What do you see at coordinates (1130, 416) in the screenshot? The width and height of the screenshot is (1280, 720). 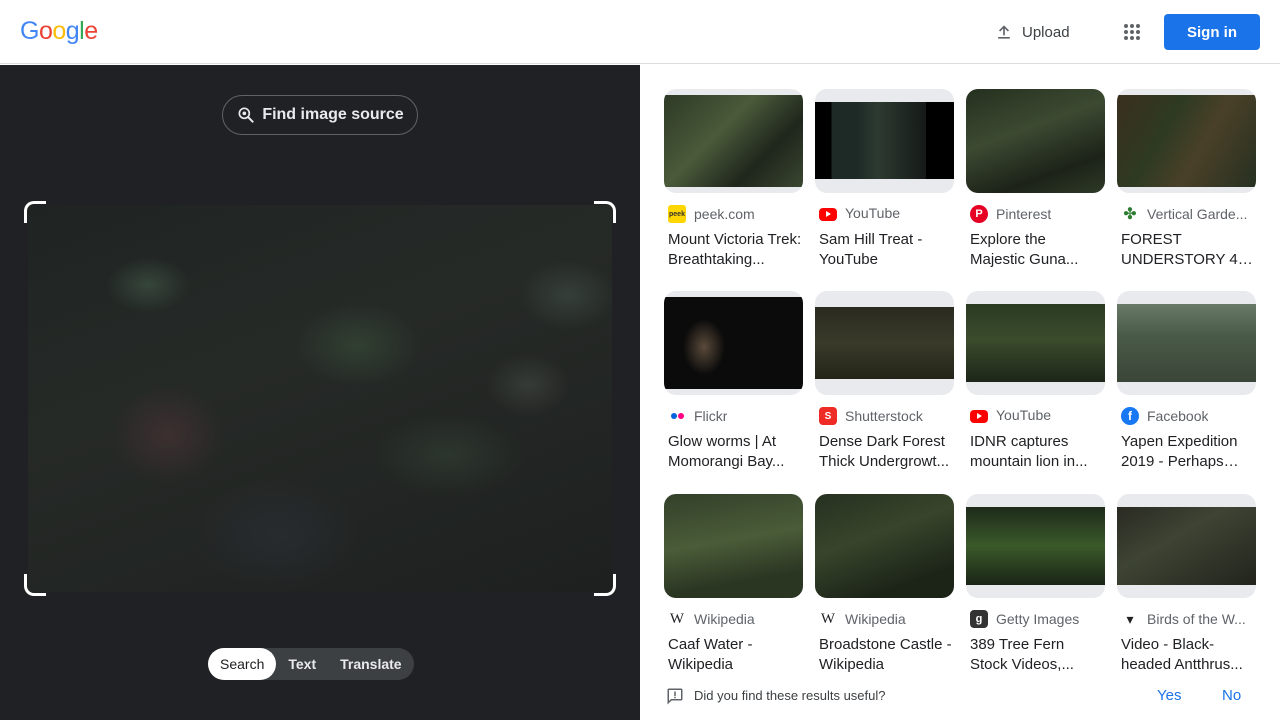 I see `facebook-icon: f` at bounding box center [1130, 416].